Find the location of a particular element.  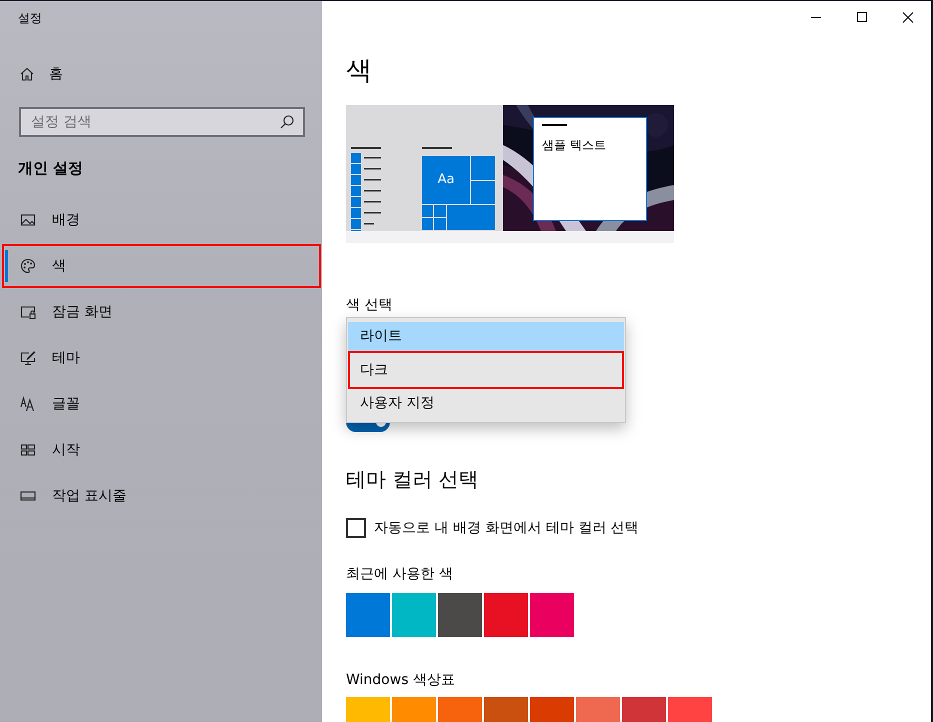

section-label: 최근에 사용한 색 is located at coordinates (400, 574).